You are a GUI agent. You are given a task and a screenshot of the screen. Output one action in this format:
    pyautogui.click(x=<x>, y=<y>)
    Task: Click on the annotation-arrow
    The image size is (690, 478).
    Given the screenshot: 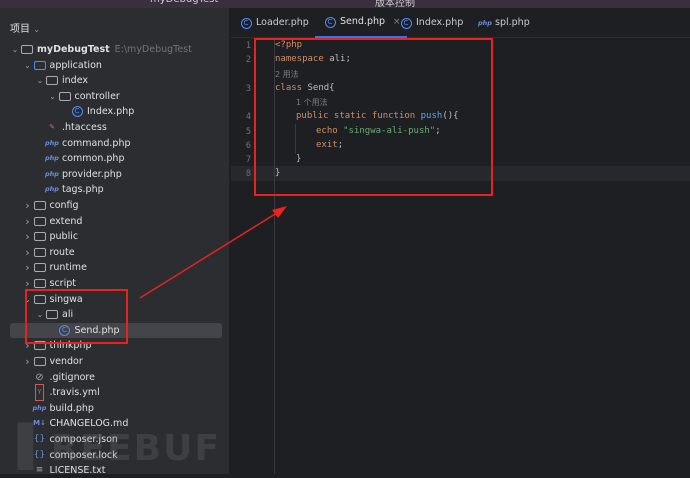 What is the action you would take?
    pyautogui.click(x=213, y=252)
    